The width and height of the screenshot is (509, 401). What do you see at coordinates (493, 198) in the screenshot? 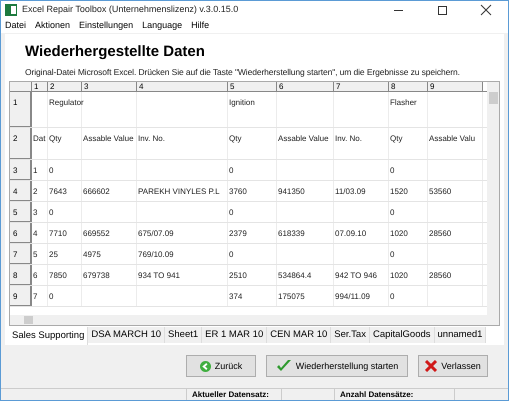
I see `vertical-scrollbar` at bounding box center [493, 198].